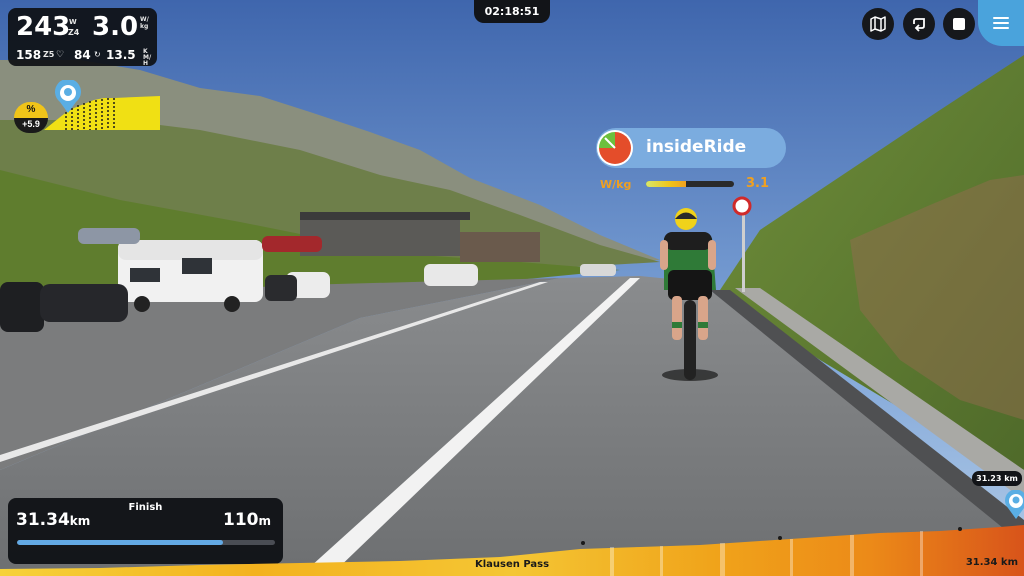  Describe the element at coordinates (616, 184) in the screenshot. I see `rider-wkg-label: W/kg` at that location.